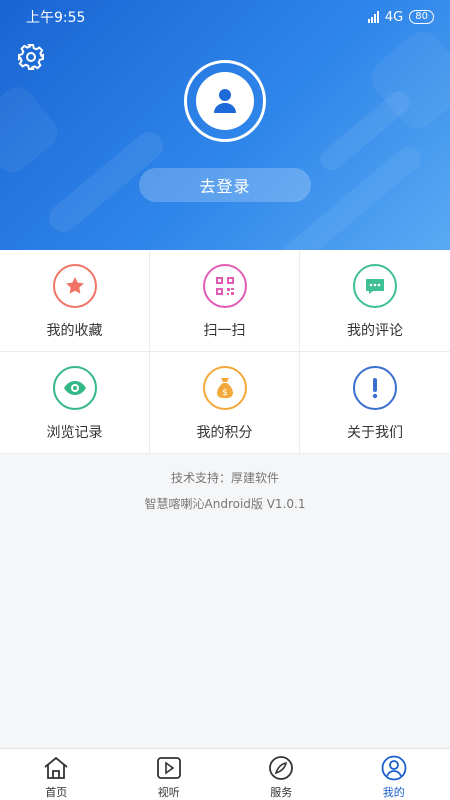  Describe the element at coordinates (224, 331) in the screenshot. I see `grid-item-label: 扫一扫` at that location.